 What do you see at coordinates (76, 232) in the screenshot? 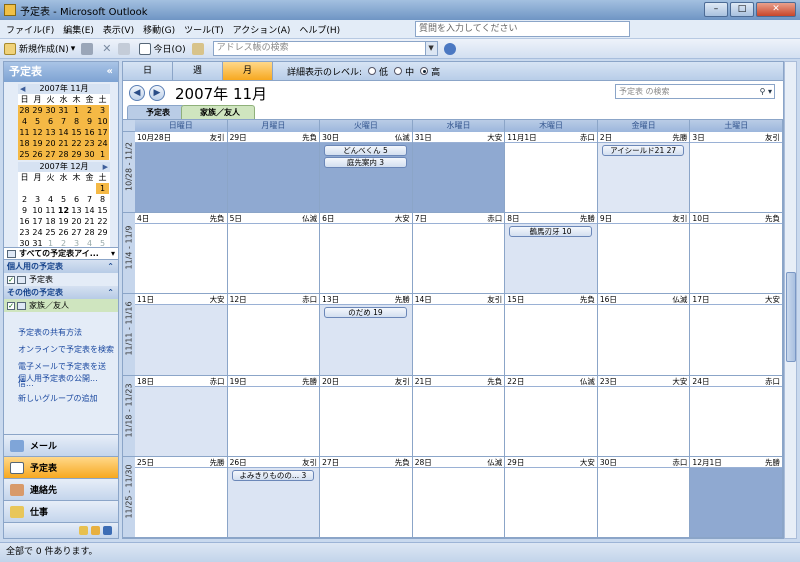
I see `minical-day: 27` at bounding box center [76, 232].